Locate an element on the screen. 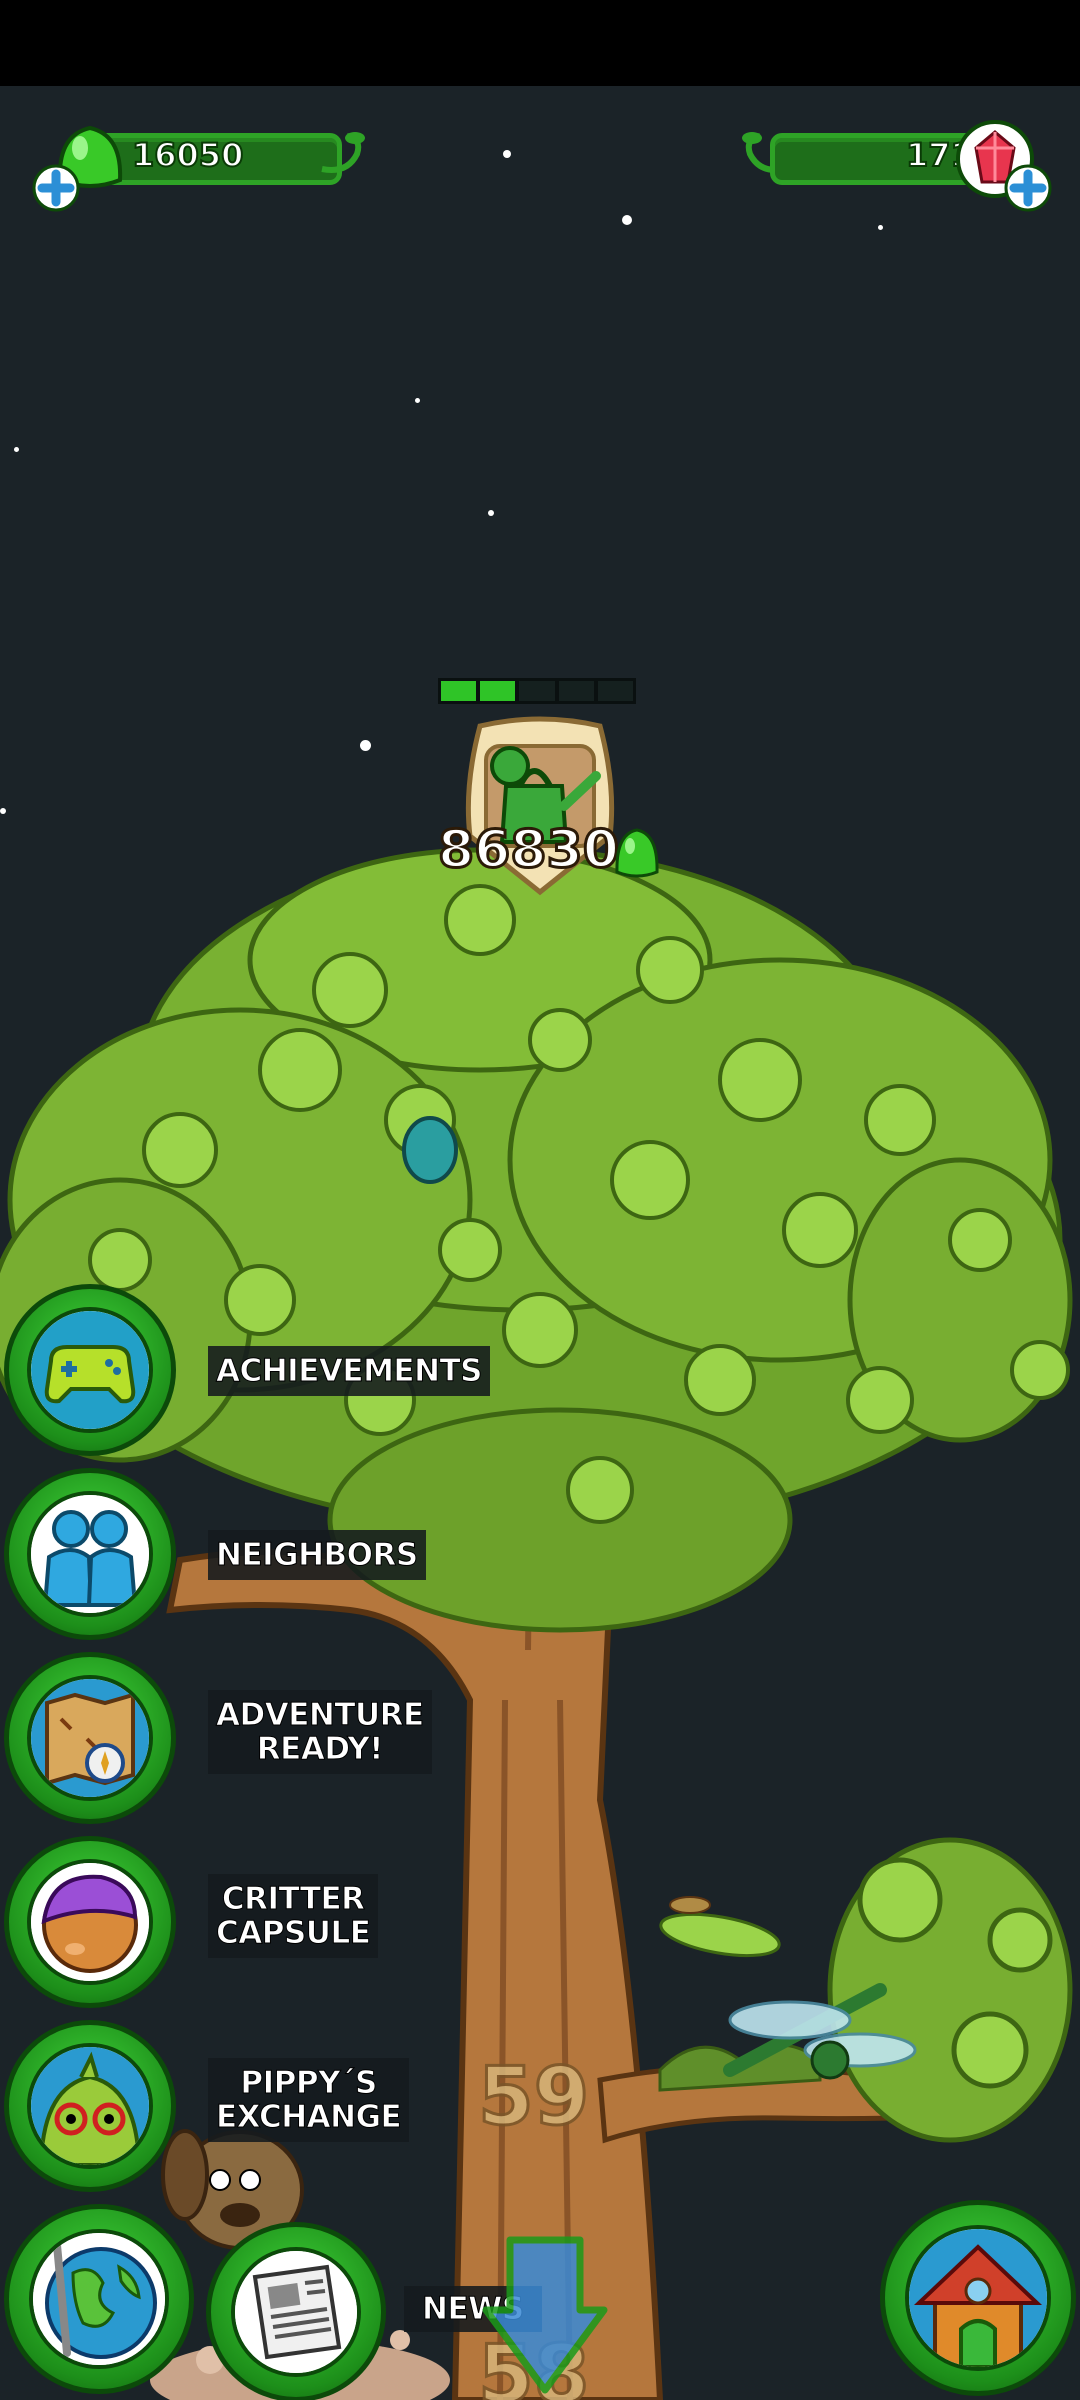  home-icon-frame is located at coordinates (978, 2298).